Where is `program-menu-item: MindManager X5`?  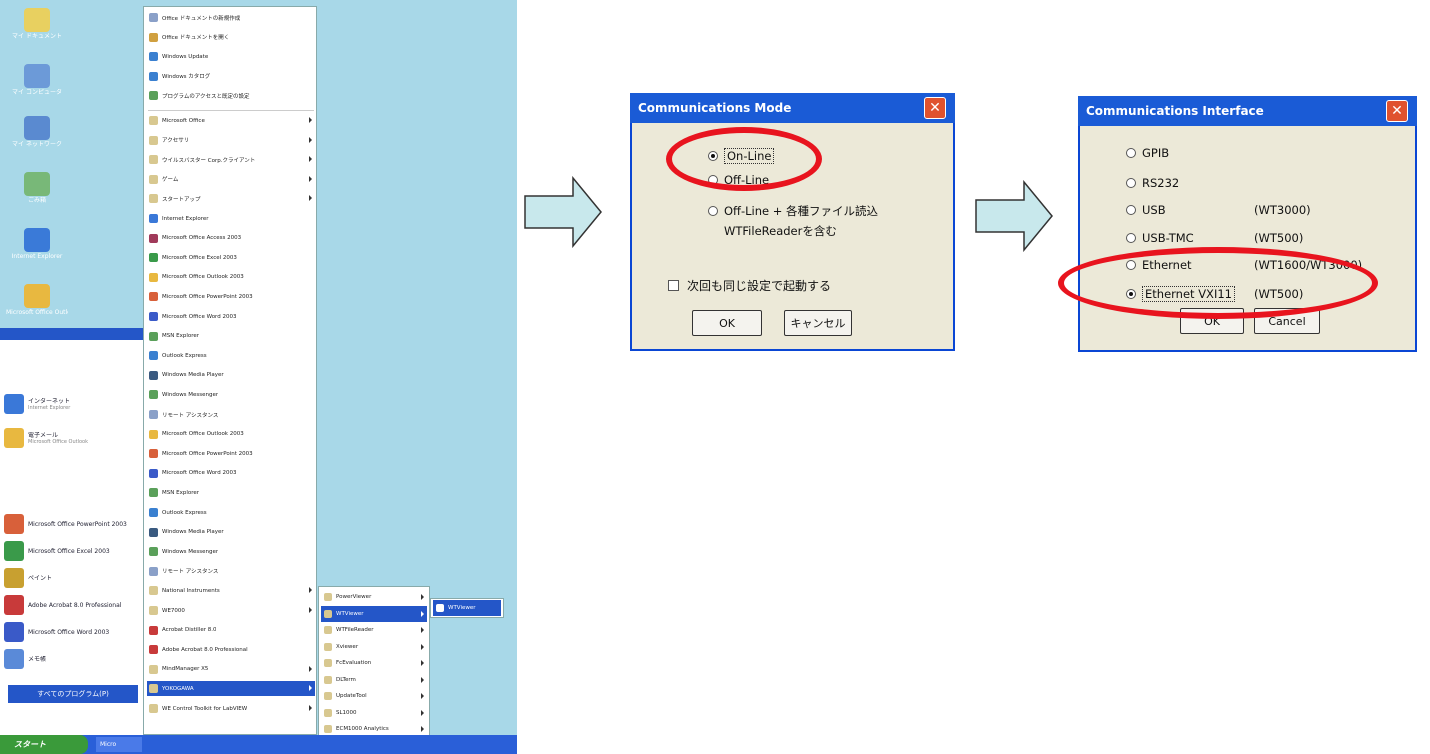
program-menu-item: MindManager X5 is located at coordinates (231, 669).